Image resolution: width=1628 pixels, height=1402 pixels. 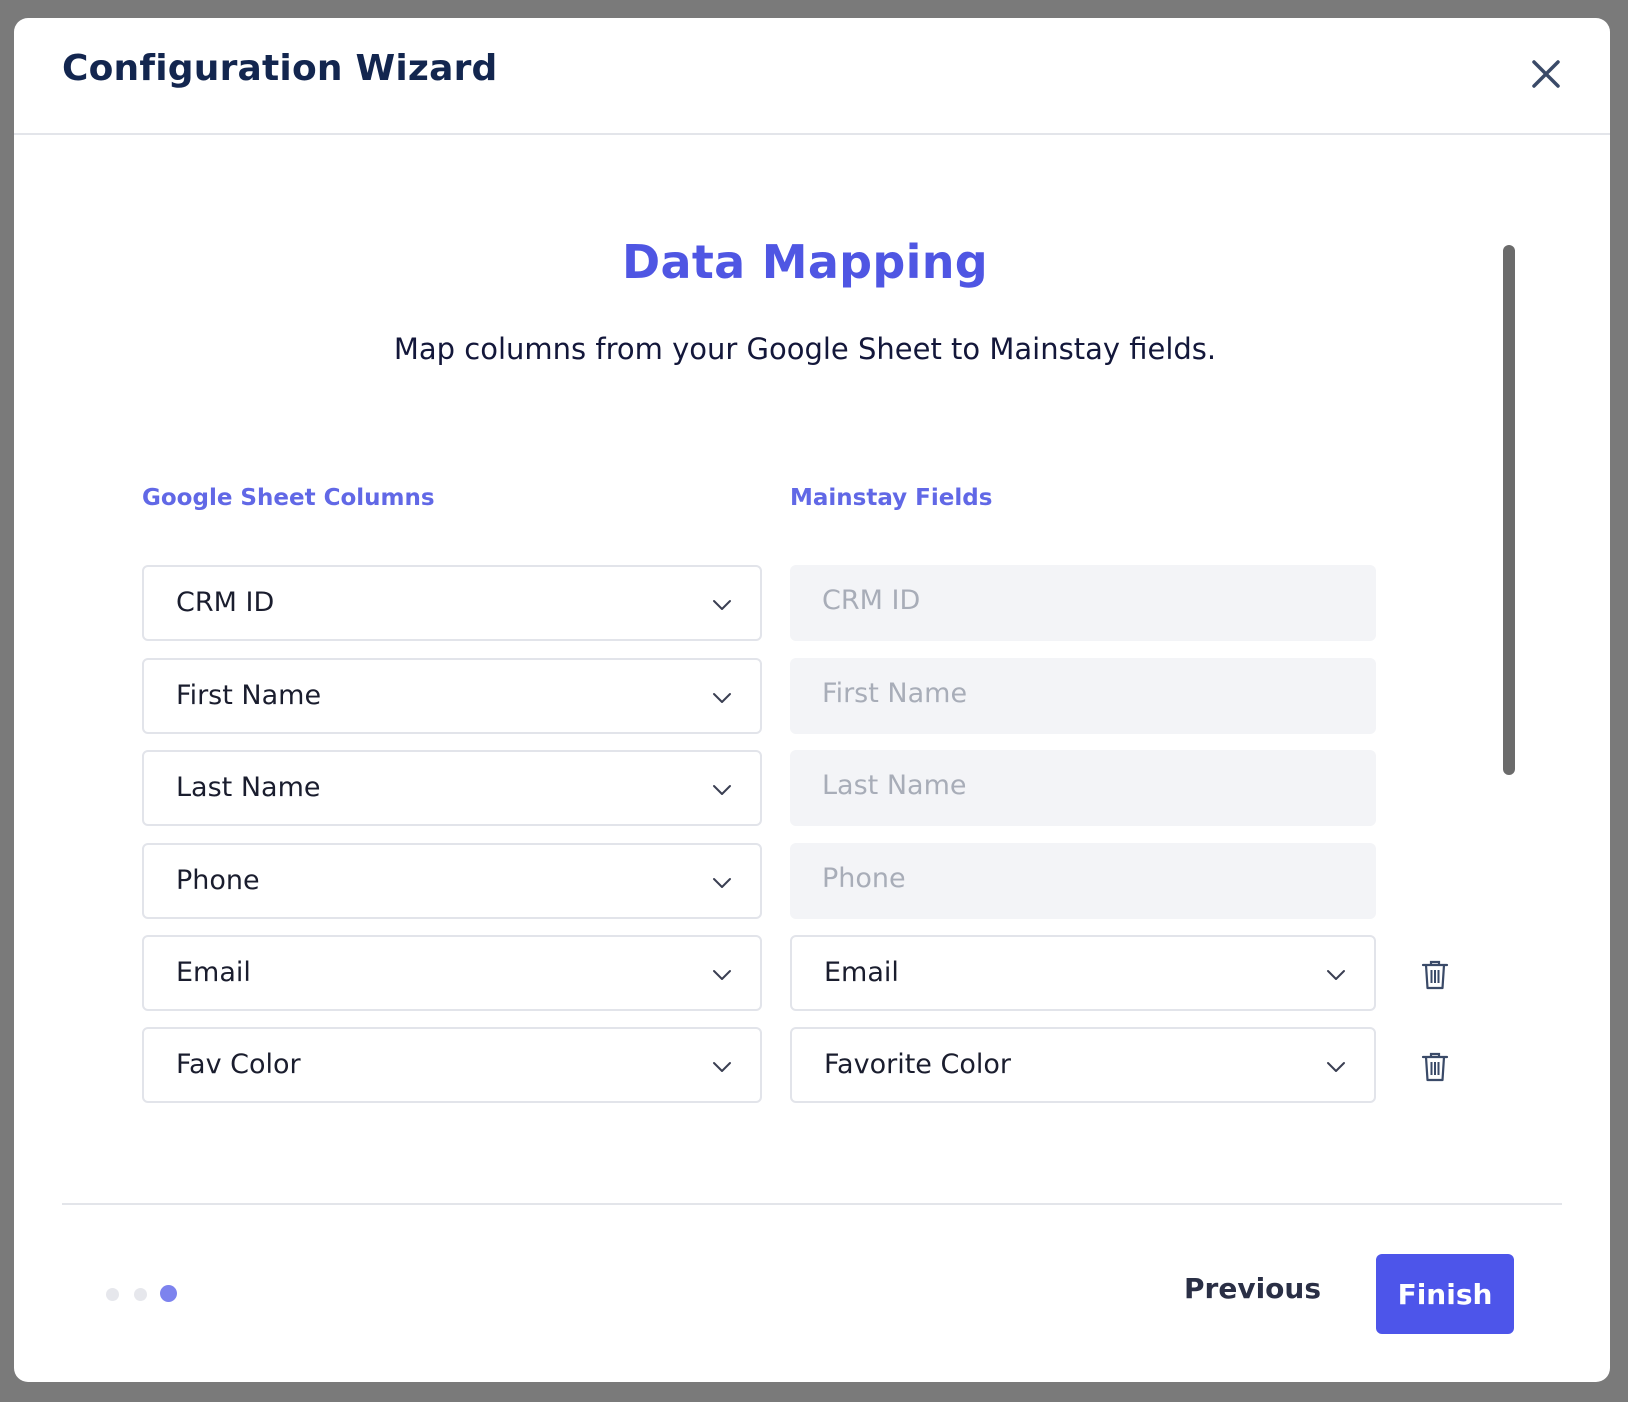 I want to click on partially-hidden-row, so click(x=301, y=1138).